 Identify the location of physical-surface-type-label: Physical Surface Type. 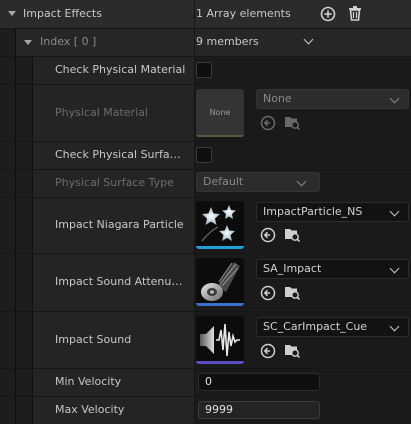
(114, 182).